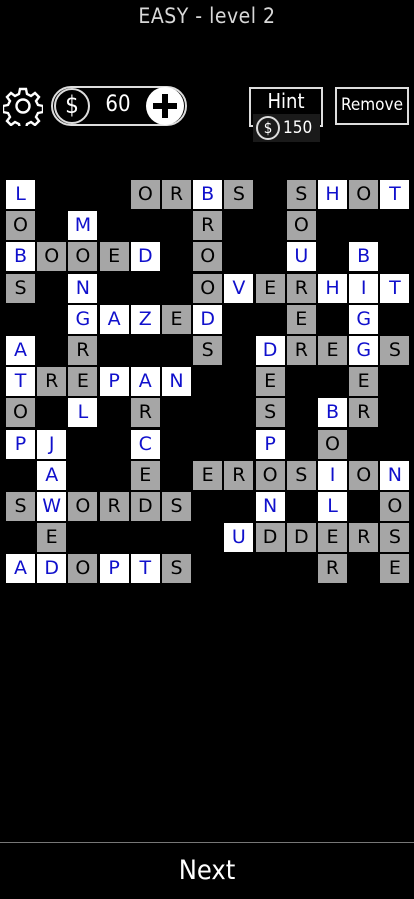 The image size is (414, 899). What do you see at coordinates (145, 319) in the screenshot?
I see `board-cell: Z` at bounding box center [145, 319].